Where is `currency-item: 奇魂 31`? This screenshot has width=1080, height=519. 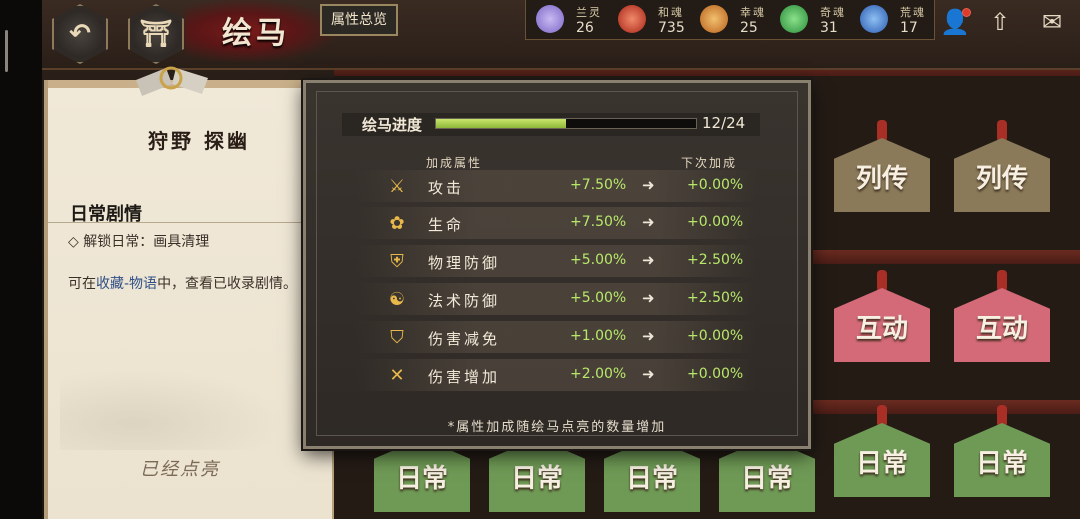 currency-item: 奇魂 31 is located at coordinates (816, 20).